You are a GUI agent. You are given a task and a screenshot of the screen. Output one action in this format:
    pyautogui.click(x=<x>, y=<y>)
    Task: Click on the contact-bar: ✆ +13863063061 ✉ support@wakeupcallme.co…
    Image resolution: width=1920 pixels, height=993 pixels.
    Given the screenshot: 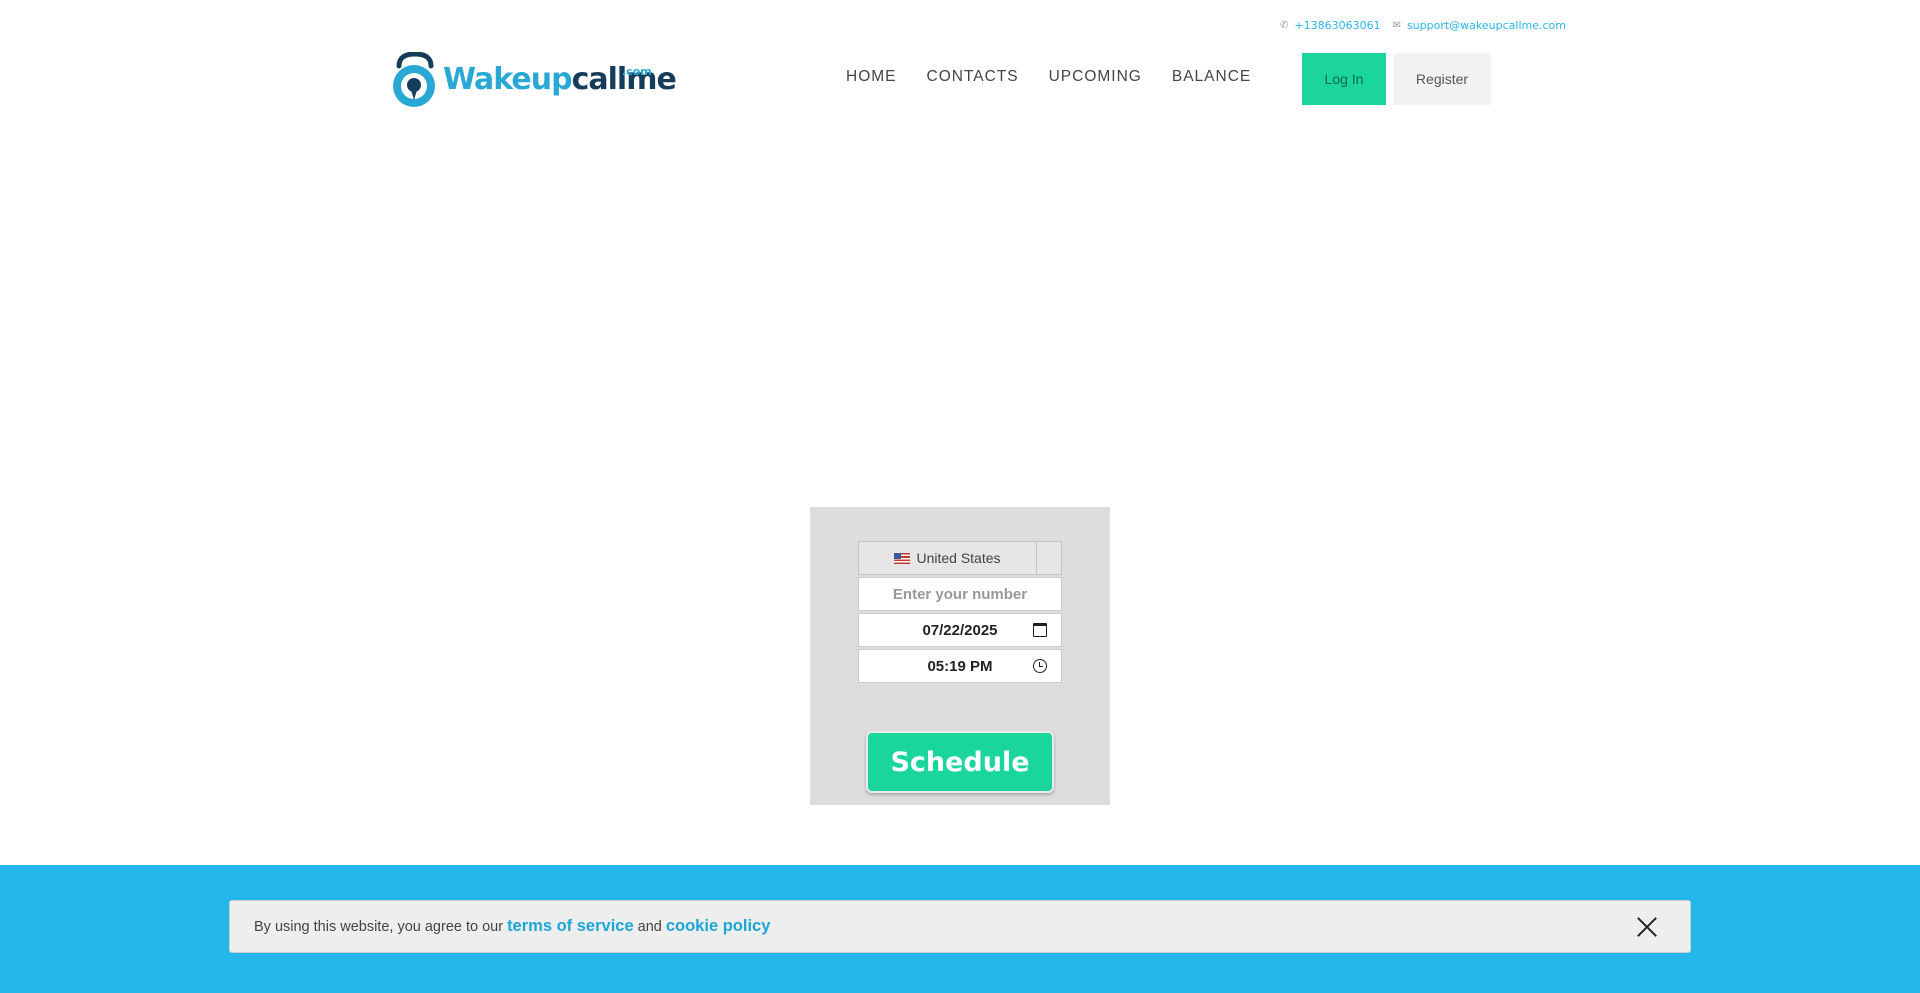 What is the action you would take?
    pyautogui.click(x=1423, y=25)
    